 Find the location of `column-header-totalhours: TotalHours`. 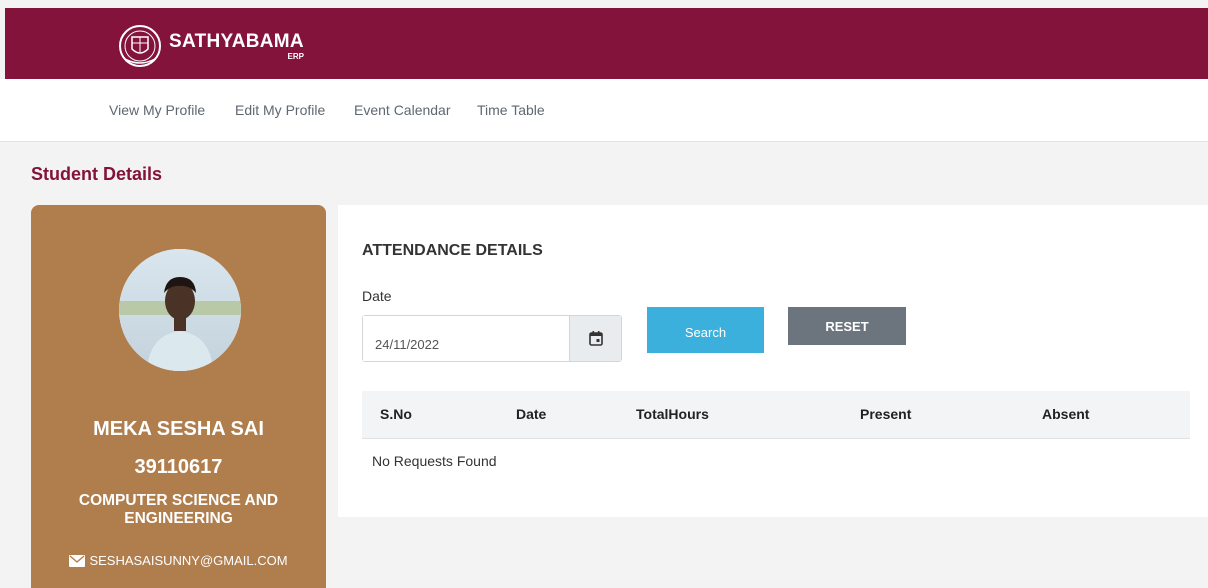

column-header-totalhours: TotalHours is located at coordinates (672, 414).